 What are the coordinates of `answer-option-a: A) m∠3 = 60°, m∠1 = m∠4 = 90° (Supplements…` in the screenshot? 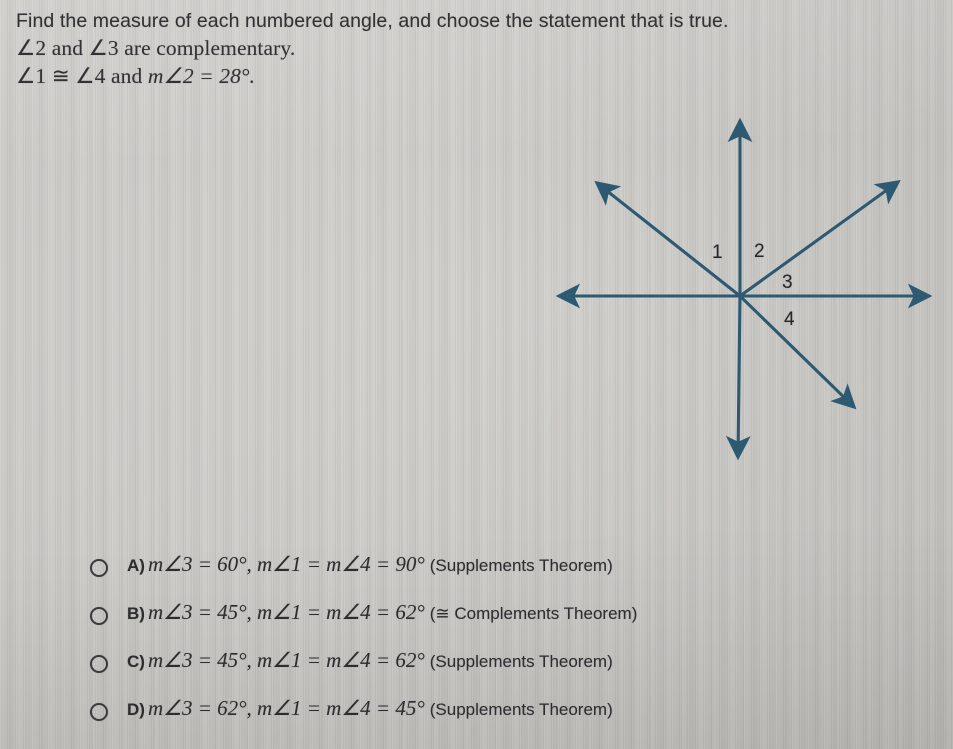 It's located at (500, 576).